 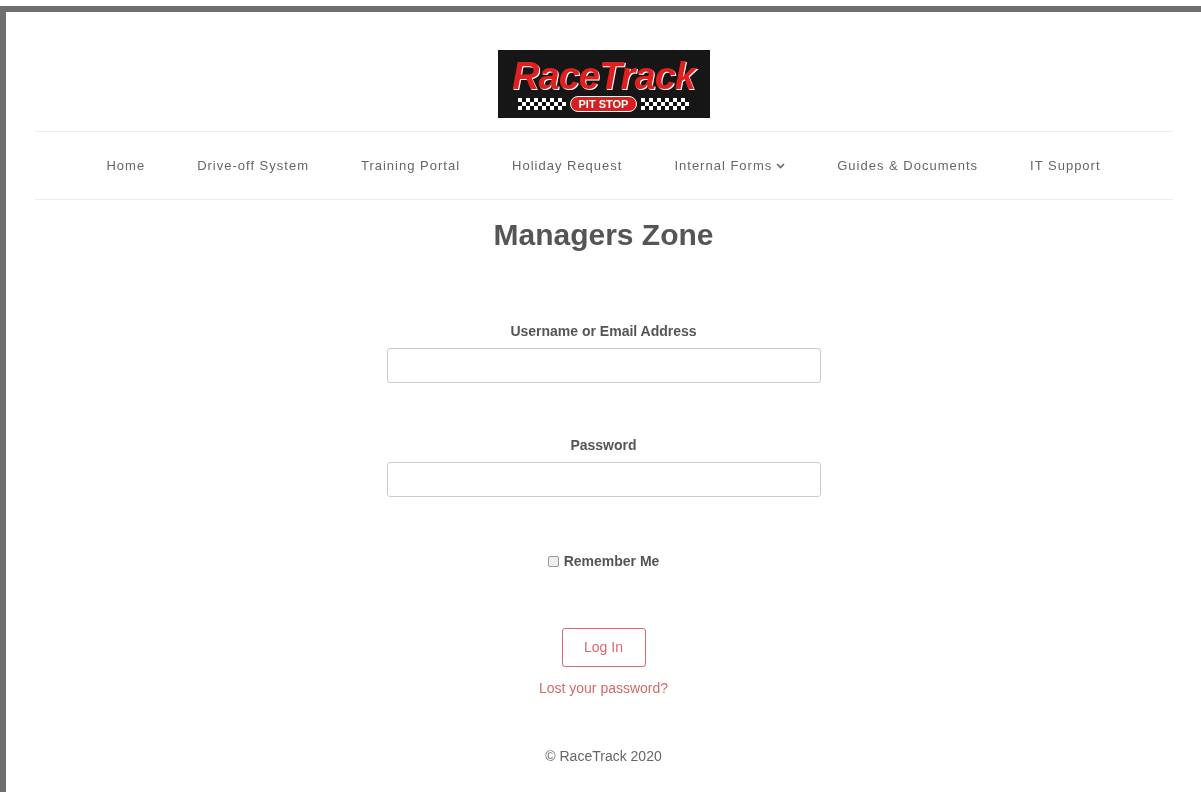 What do you see at coordinates (603, 84) in the screenshot?
I see `logo: RaceTrack PIT STOP` at bounding box center [603, 84].